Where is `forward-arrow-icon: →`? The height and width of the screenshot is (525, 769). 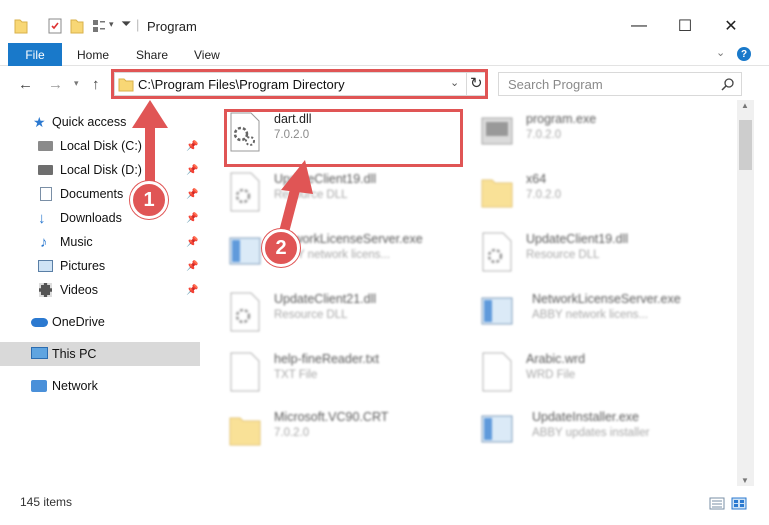
forward-arrow-icon: → is located at coordinates (55, 84).